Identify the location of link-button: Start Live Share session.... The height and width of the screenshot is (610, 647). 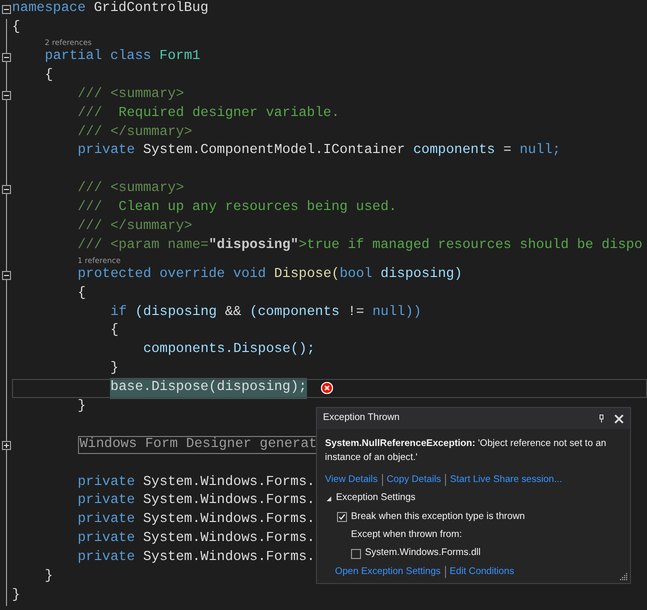
(506, 480).